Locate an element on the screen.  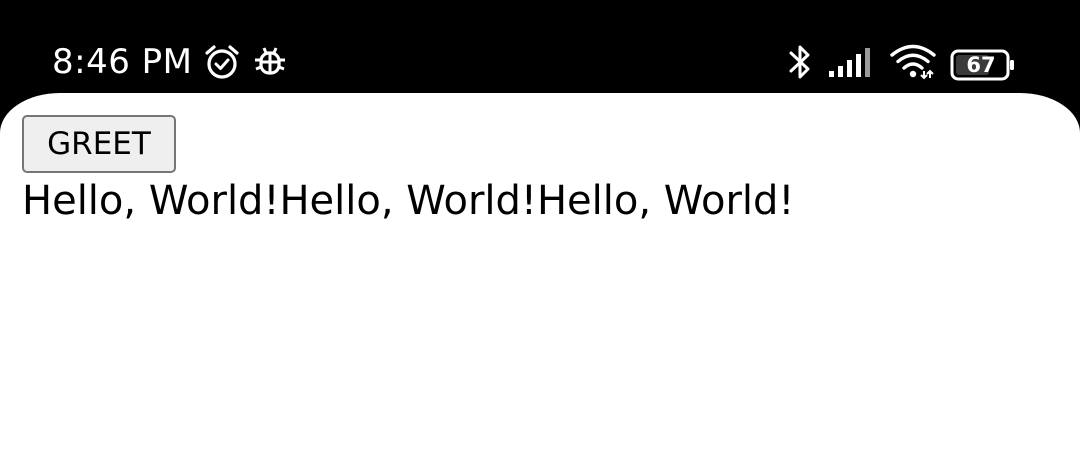
bluetooth-icon is located at coordinates (800, 64).